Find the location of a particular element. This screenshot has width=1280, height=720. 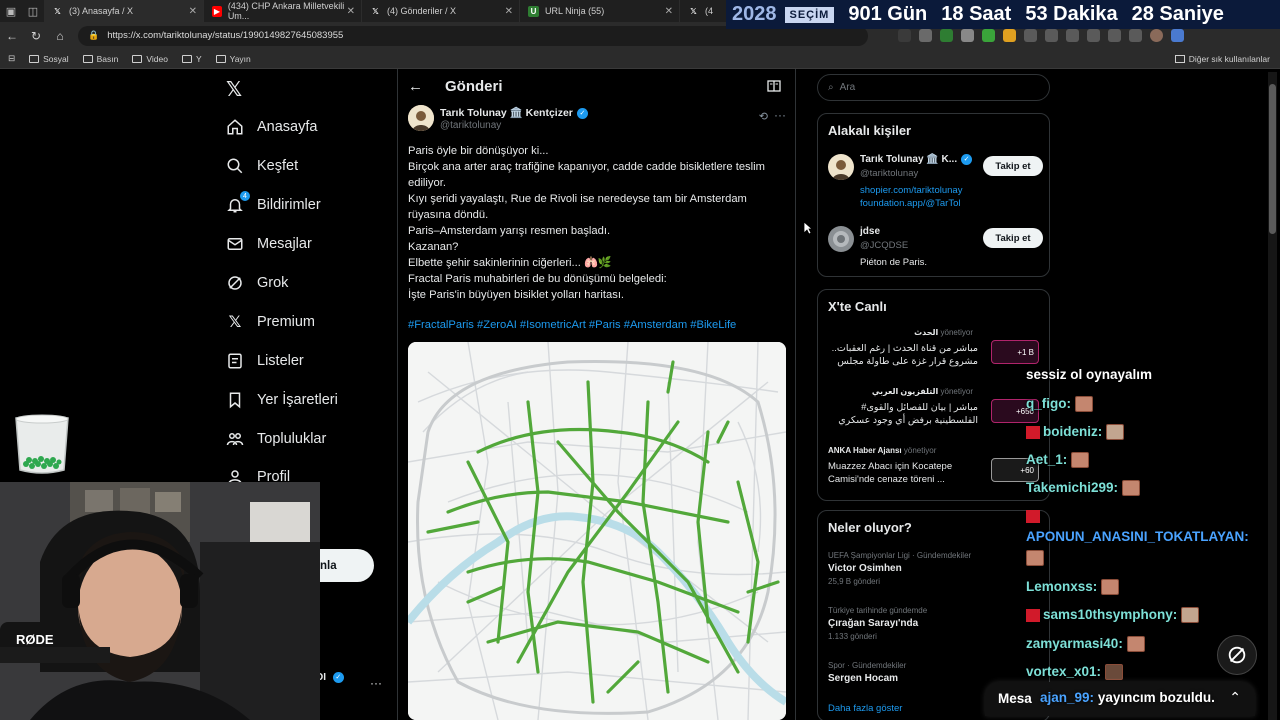

trend-name: Çırağan Sarayı'nda is located at coordinates (873, 623).